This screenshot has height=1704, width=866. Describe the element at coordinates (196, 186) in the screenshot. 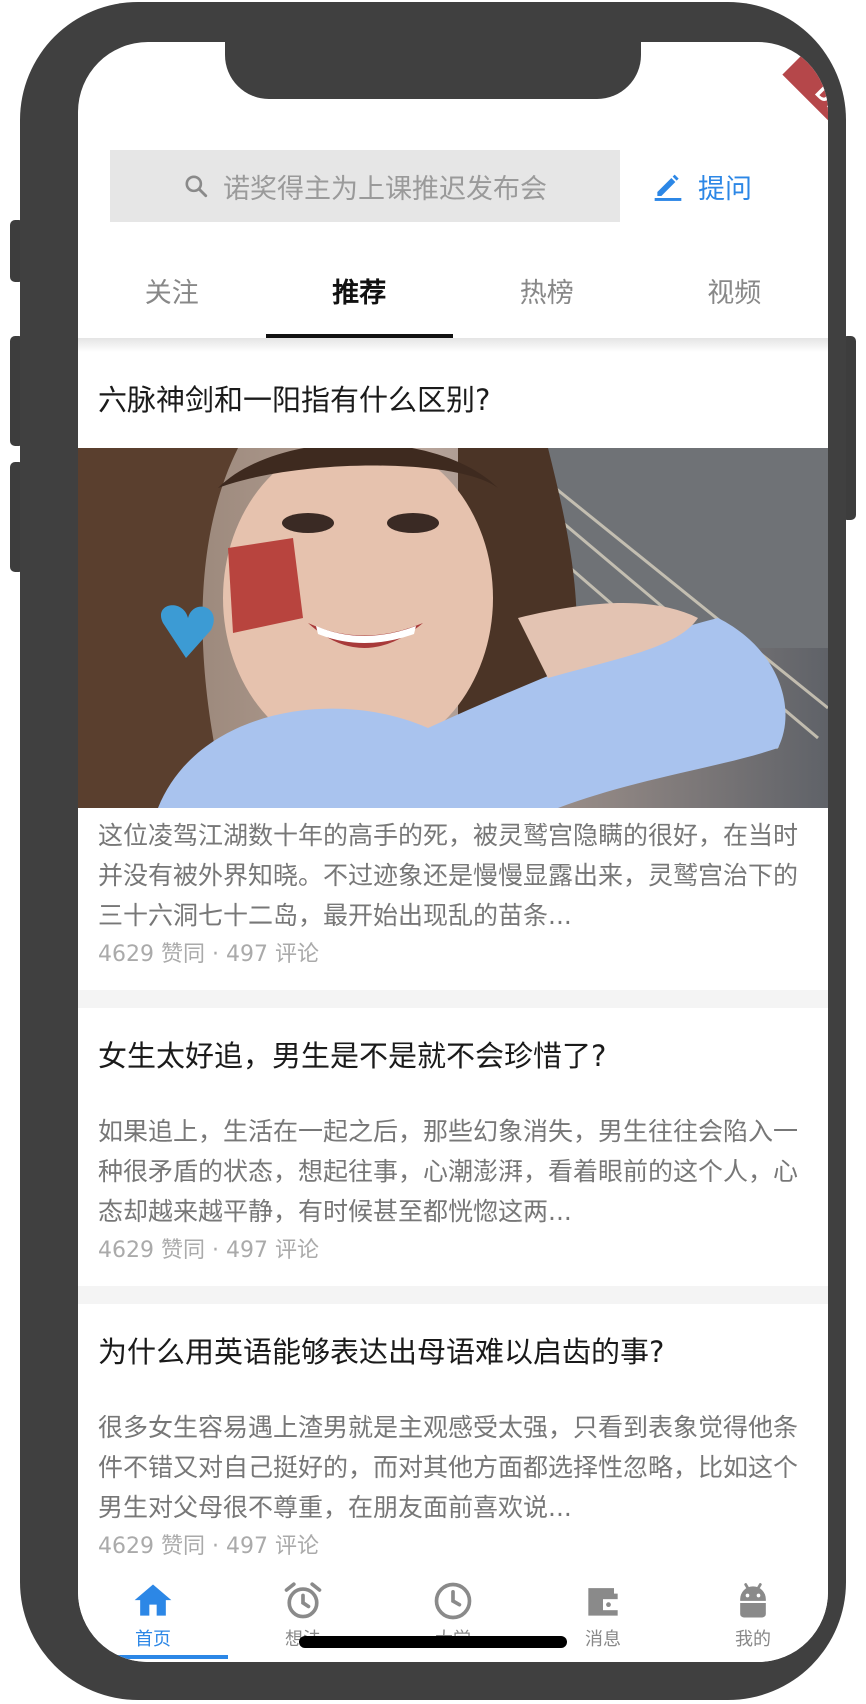

I see `search-icon` at that location.